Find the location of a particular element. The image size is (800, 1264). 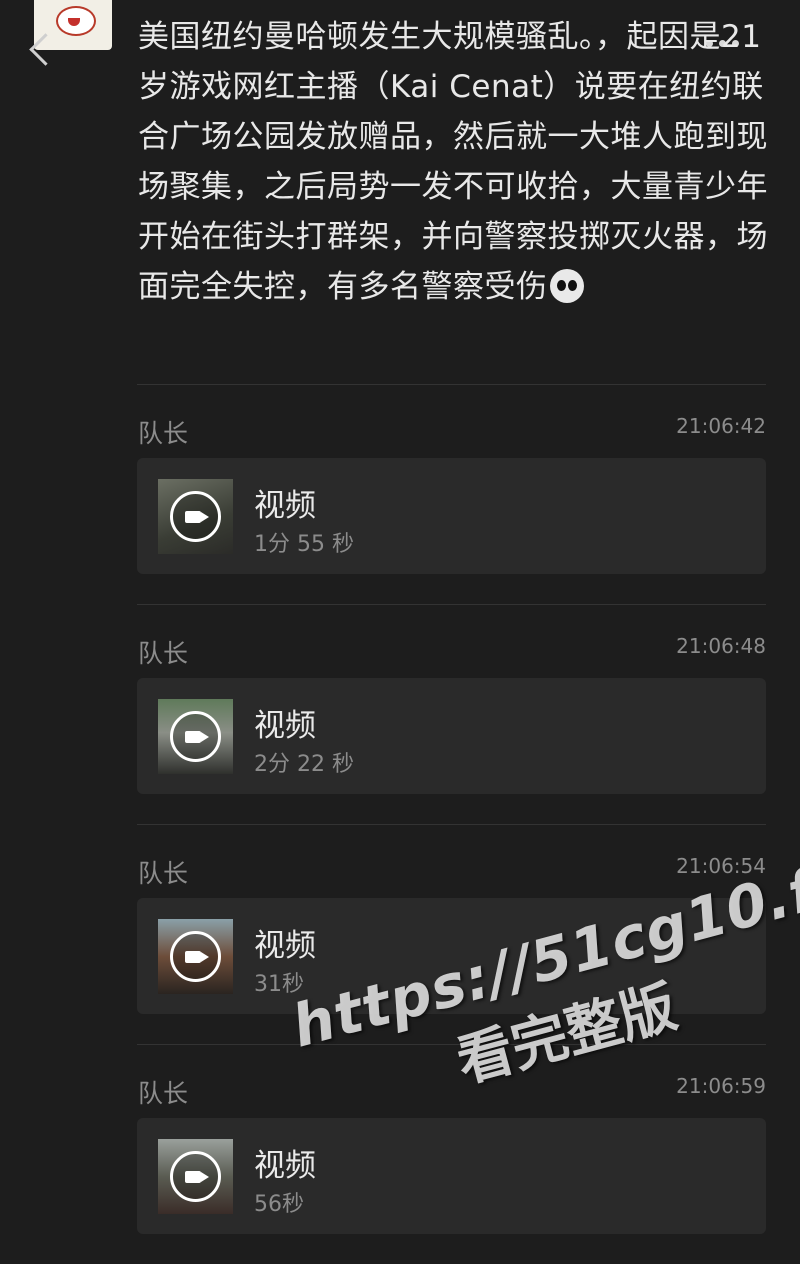

video-card: 视频 1分 55 秒 is located at coordinates (451, 516).